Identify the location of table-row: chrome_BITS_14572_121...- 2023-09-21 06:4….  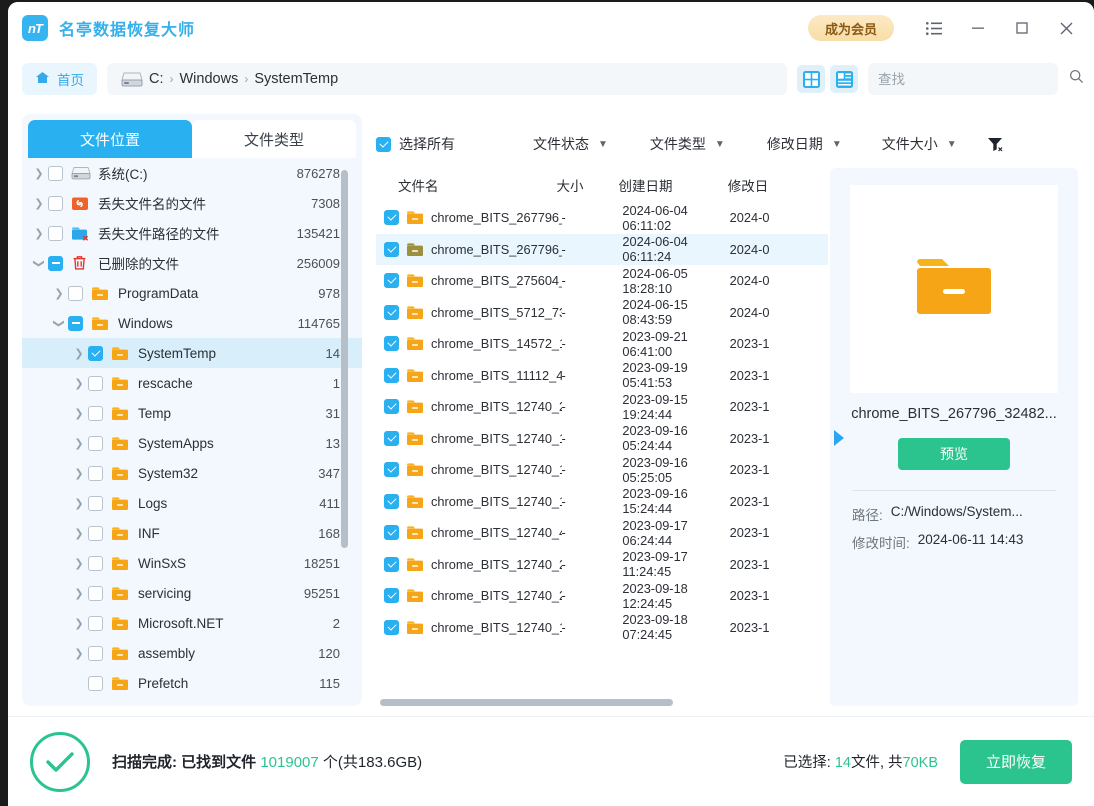
(602, 344).